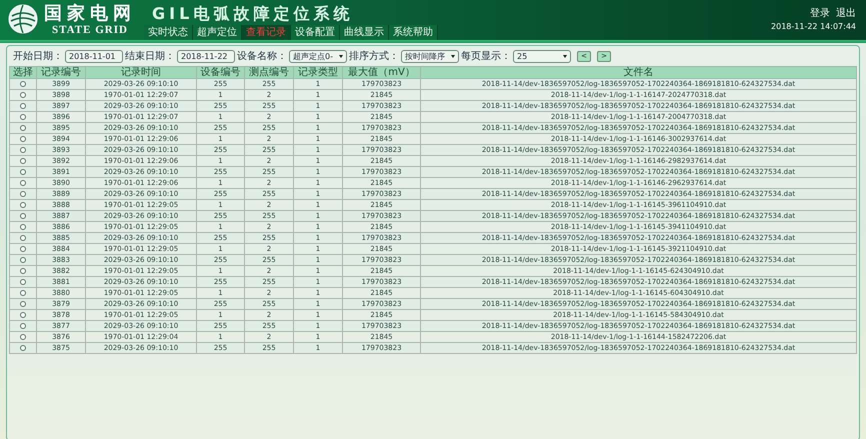 The height and width of the screenshot is (439, 866). Describe the element at coordinates (486, 56) in the screenshot. I see `filter-label: 每页显示：` at that location.